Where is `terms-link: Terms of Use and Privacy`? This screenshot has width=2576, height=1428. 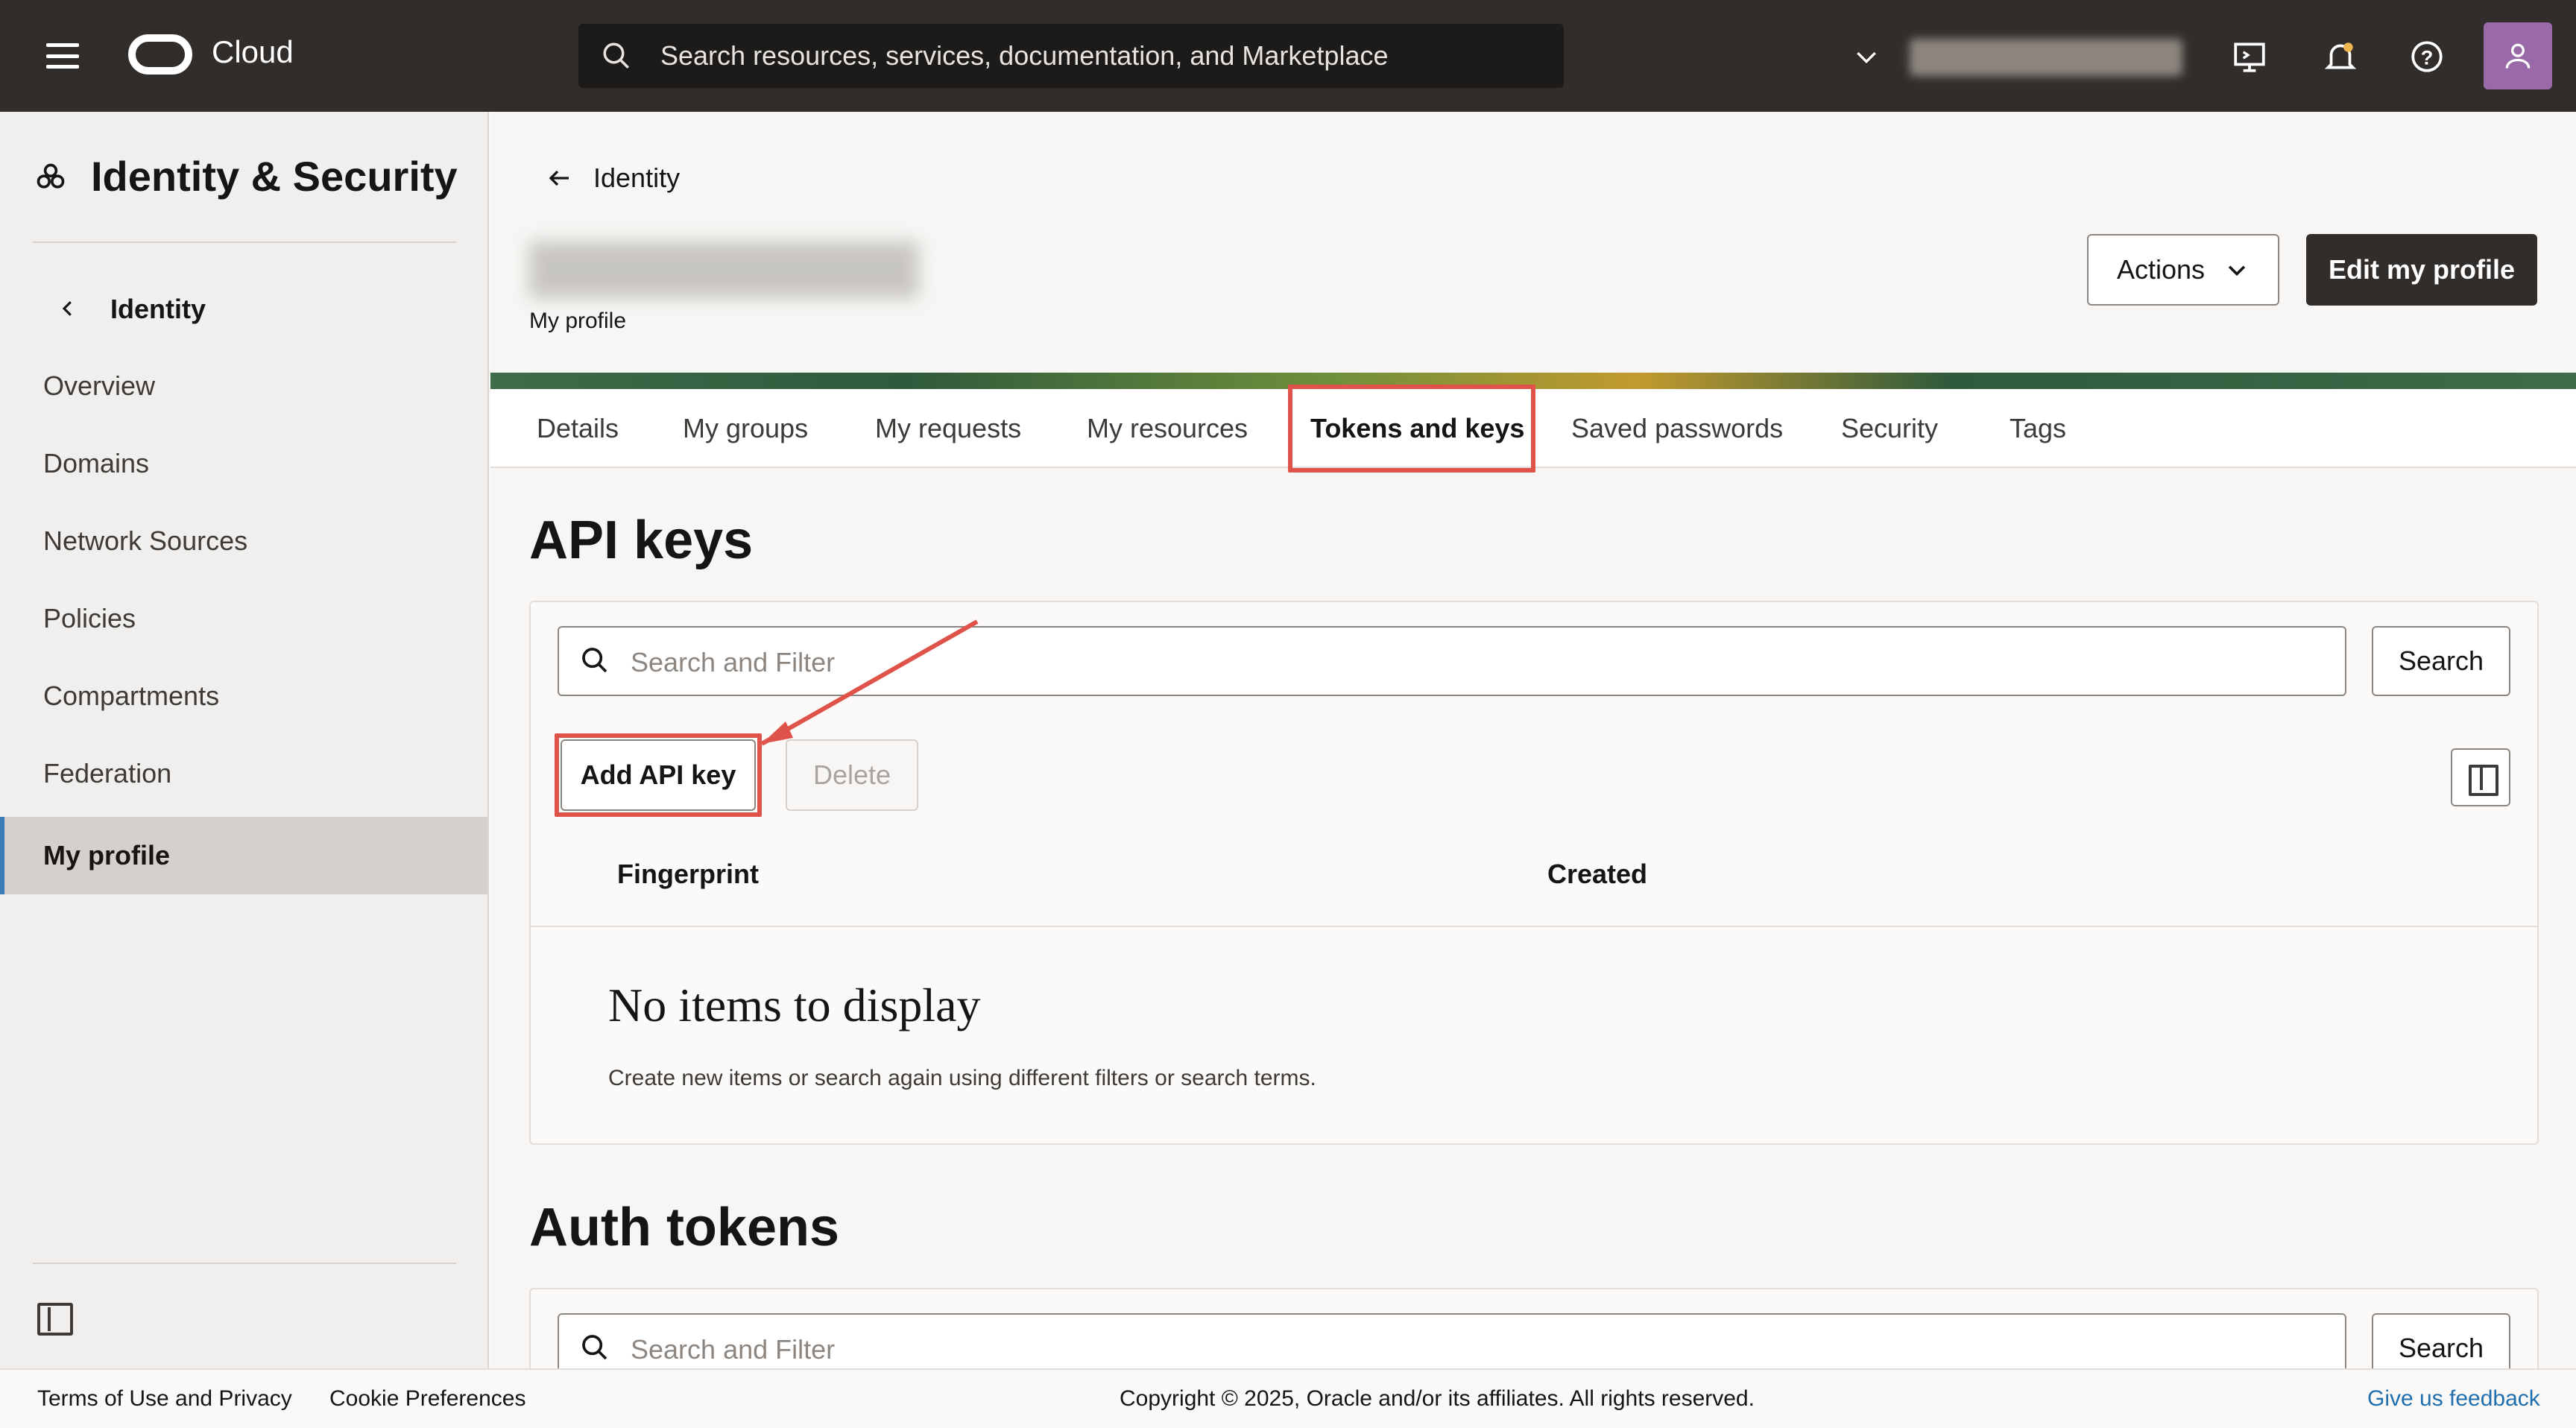 terms-link: Terms of Use and Privacy is located at coordinates (164, 1399).